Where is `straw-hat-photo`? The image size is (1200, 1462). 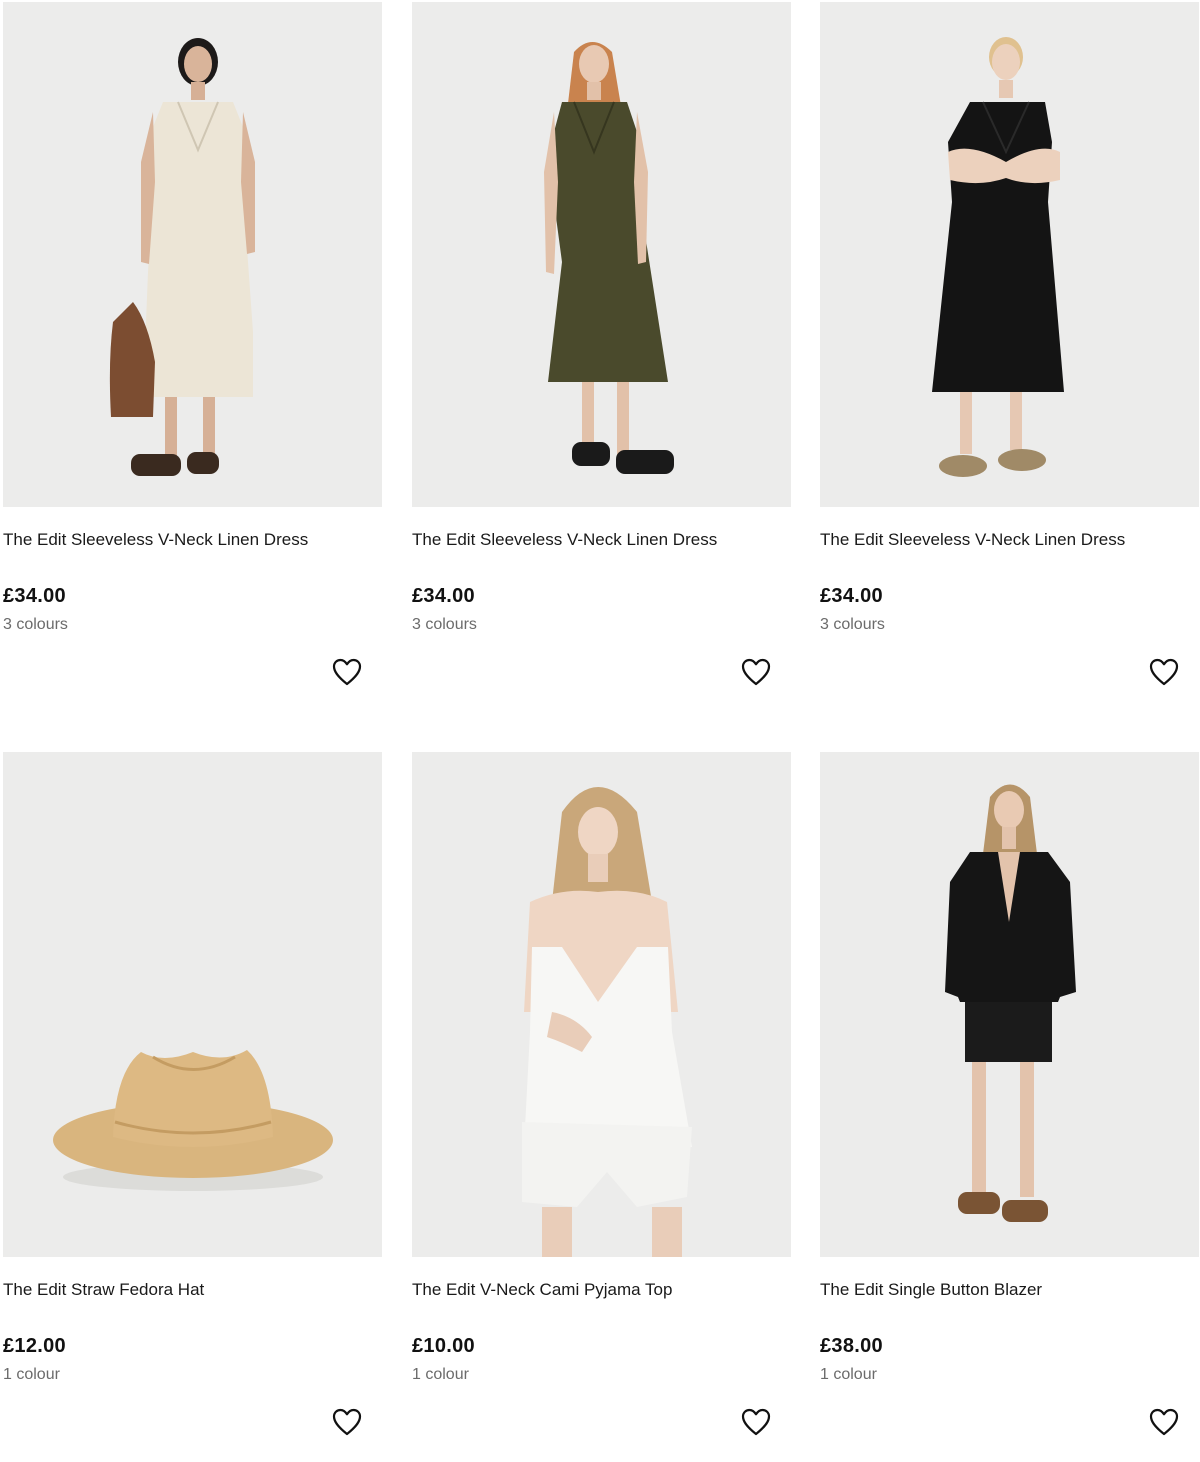
straw-hat-photo is located at coordinates (192, 1004).